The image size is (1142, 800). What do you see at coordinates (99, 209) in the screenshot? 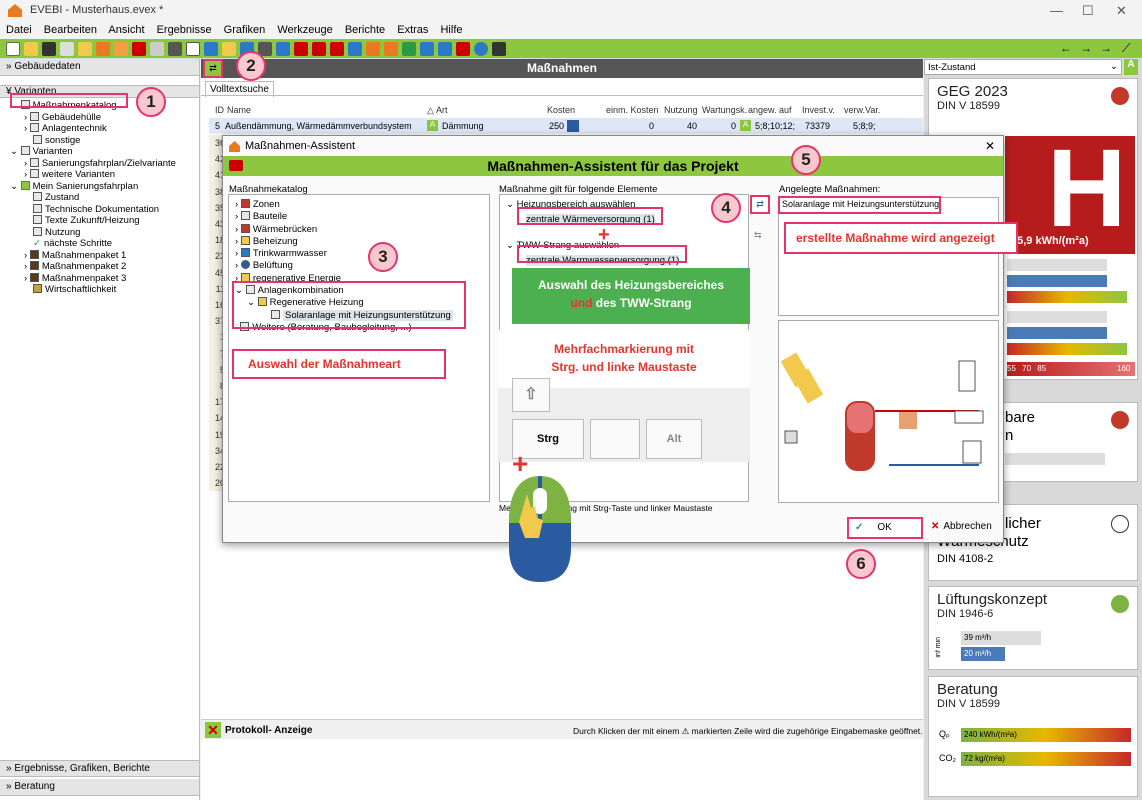
I see `tree-item-technische-dokumentation: Technische Dokumentation` at bounding box center [99, 209].